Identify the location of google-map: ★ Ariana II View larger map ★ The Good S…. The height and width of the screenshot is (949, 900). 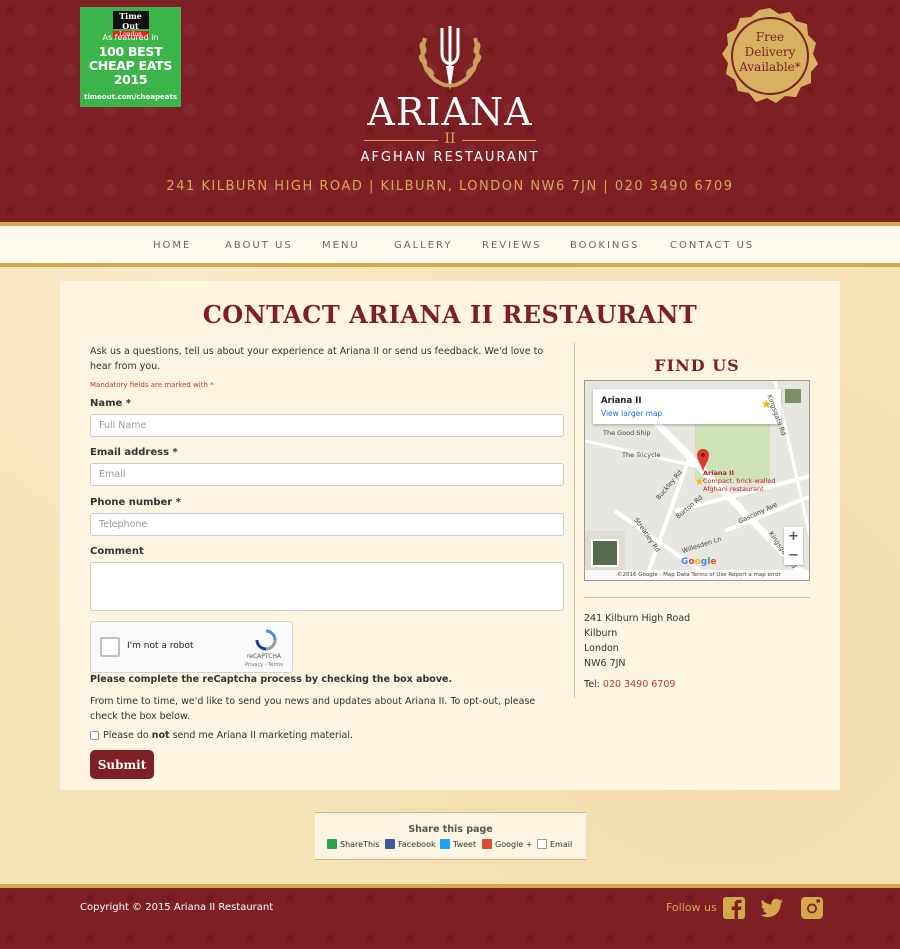
(697, 480).